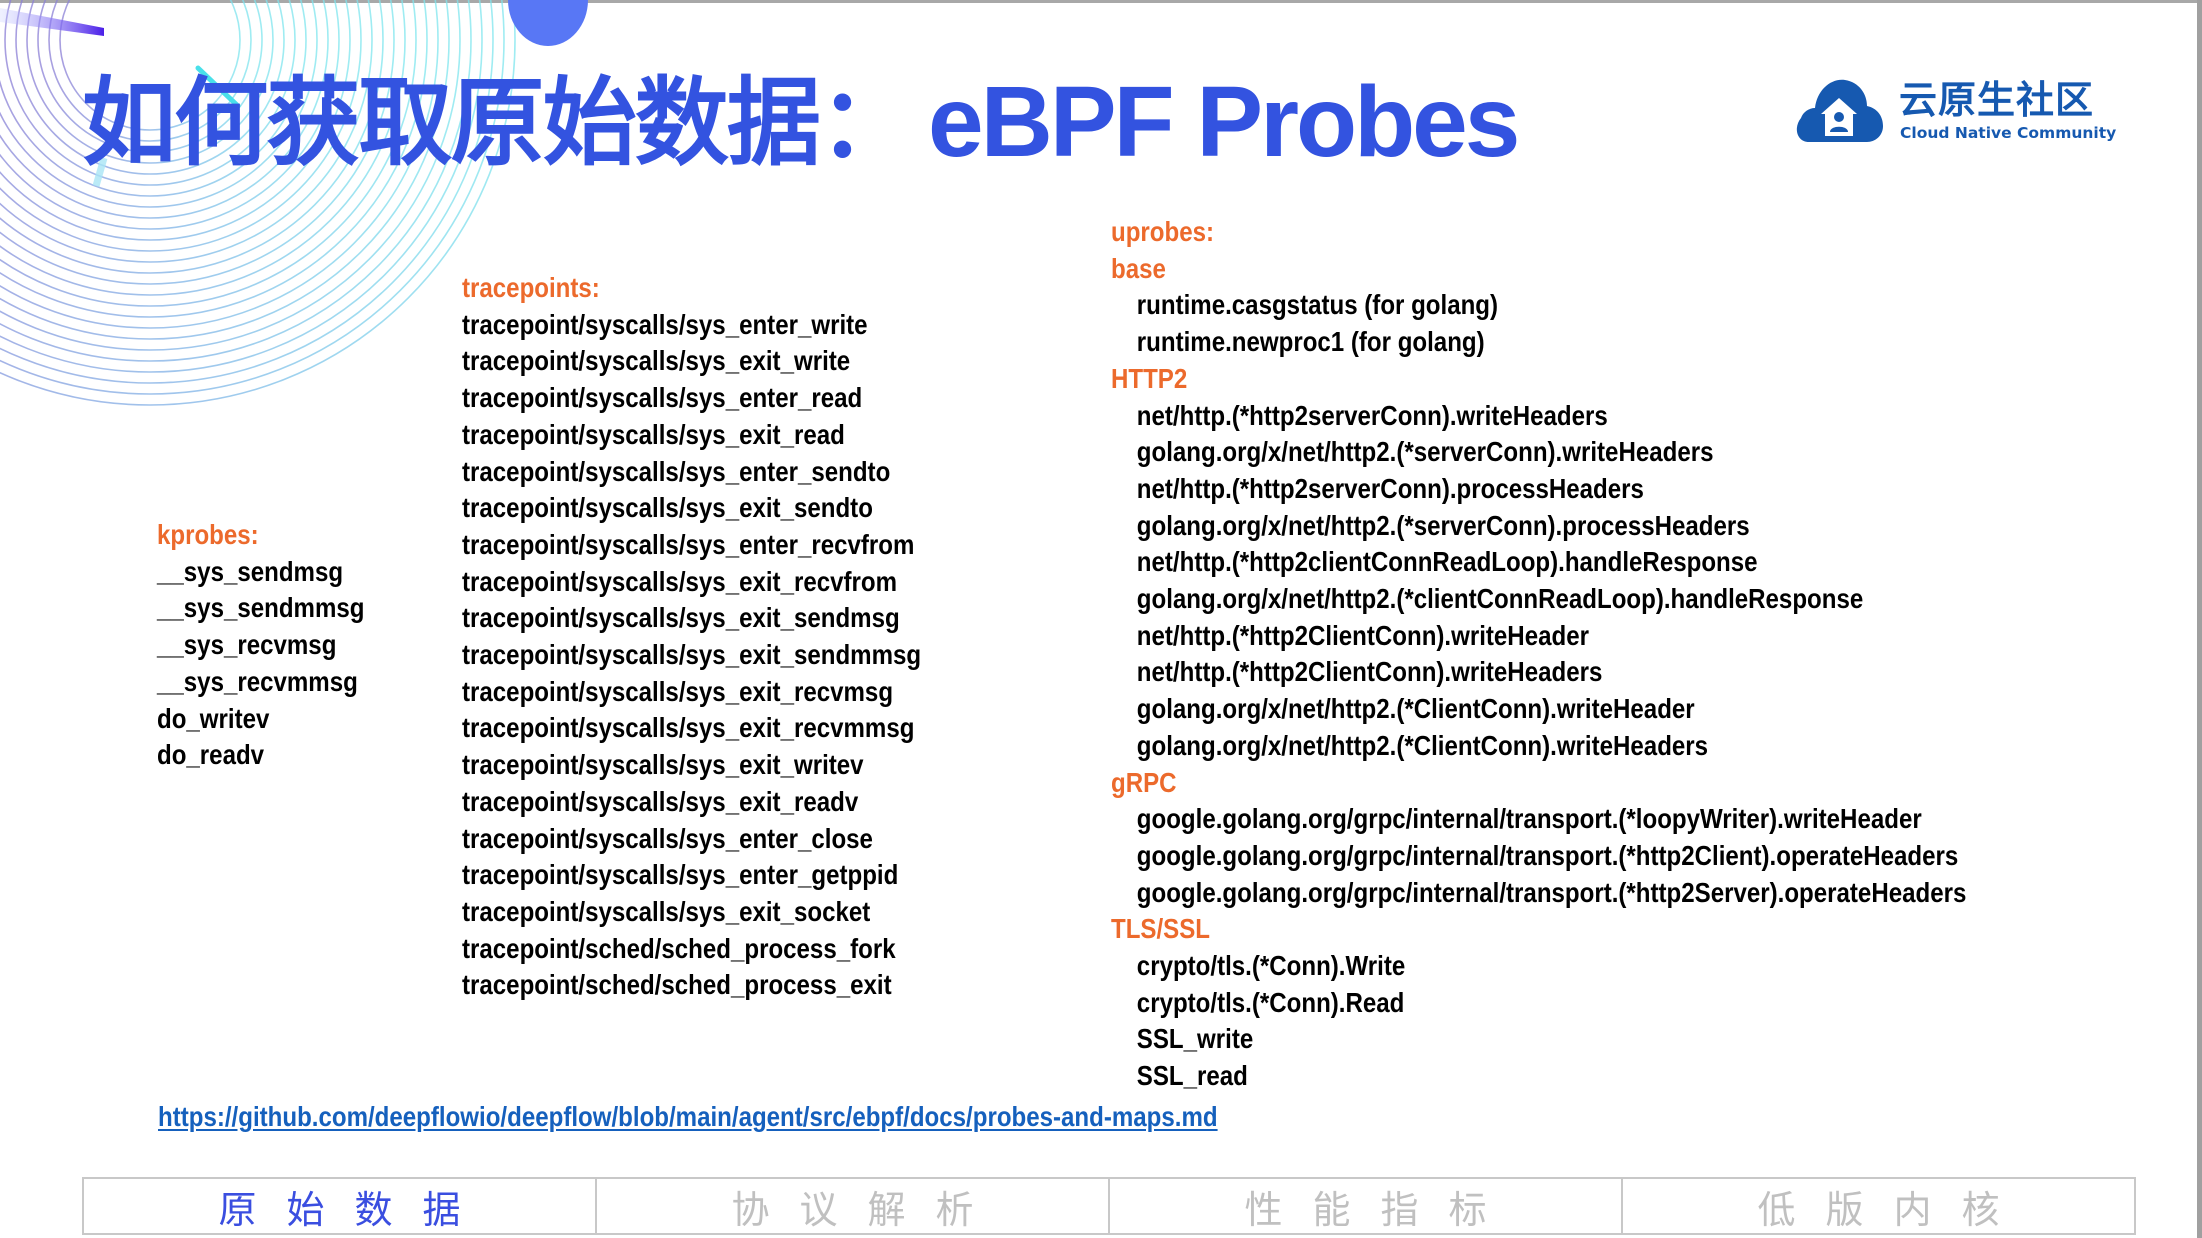  I want to click on tab-label: 协议解析, so click(867, 1209).